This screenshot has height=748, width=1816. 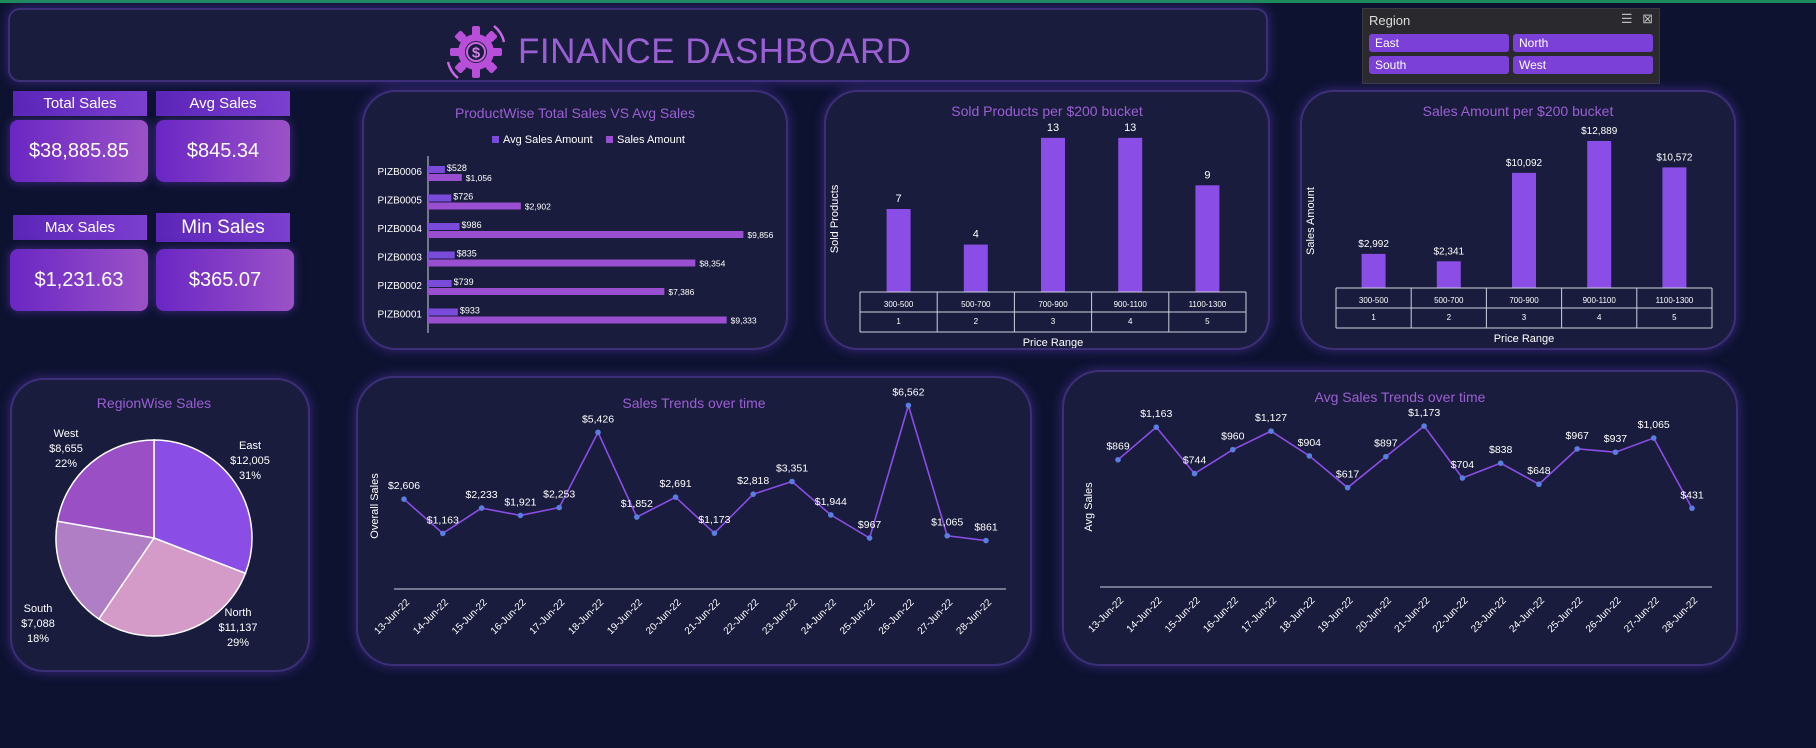 What do you see at coordinates (976, 304) in the screenshot?
I see `tick-label-500-700: 500-700` at bounding box center [976, 304].